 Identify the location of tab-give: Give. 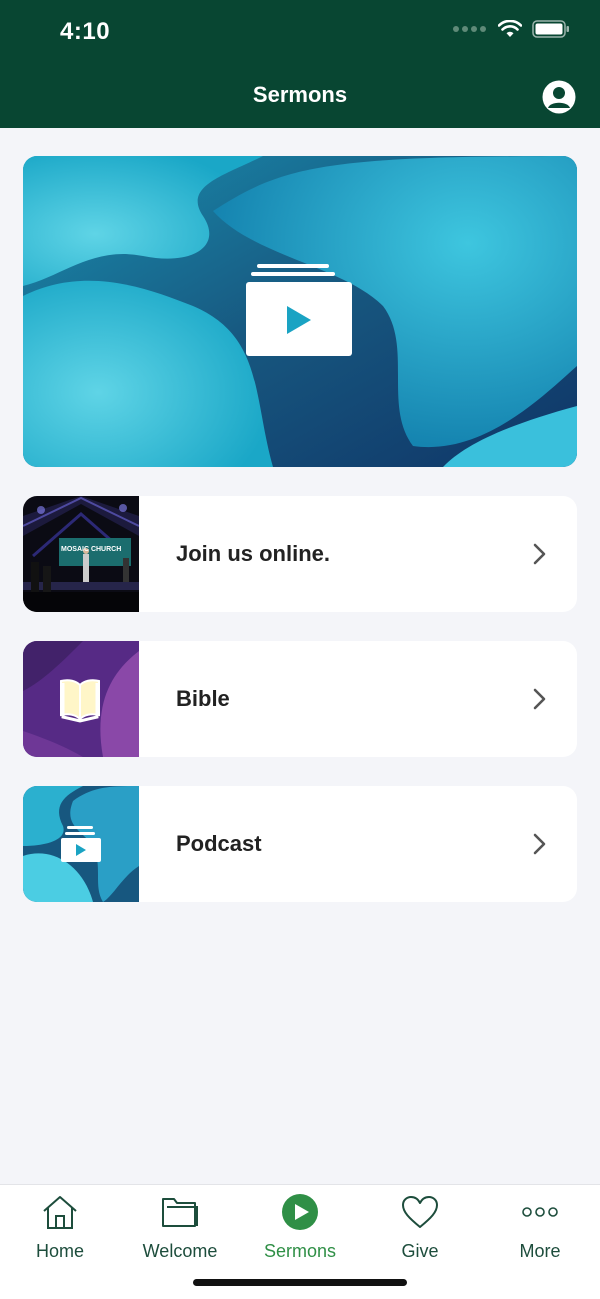
(420, 1228).